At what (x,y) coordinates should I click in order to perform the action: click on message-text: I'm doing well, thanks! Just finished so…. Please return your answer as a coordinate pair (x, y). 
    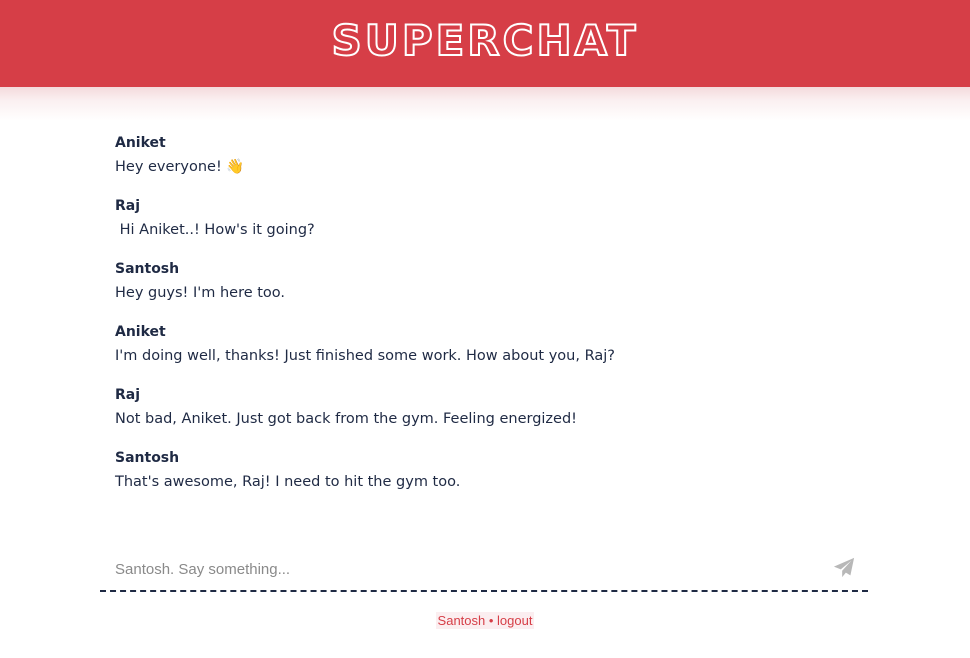
    Looking at the image, I should click on (365, 356).